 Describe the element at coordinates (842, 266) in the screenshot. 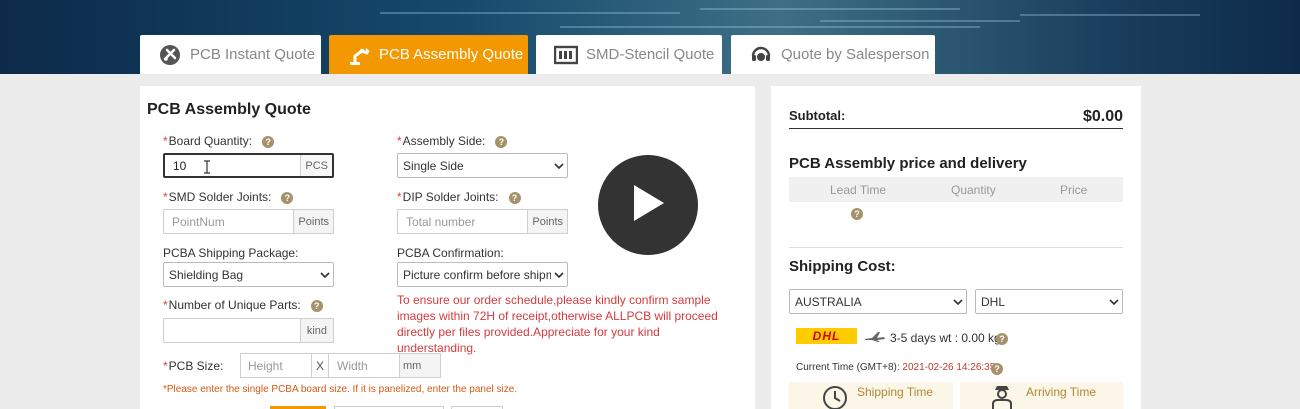

I see `shipping-title: Shipping Cost:` at that location.